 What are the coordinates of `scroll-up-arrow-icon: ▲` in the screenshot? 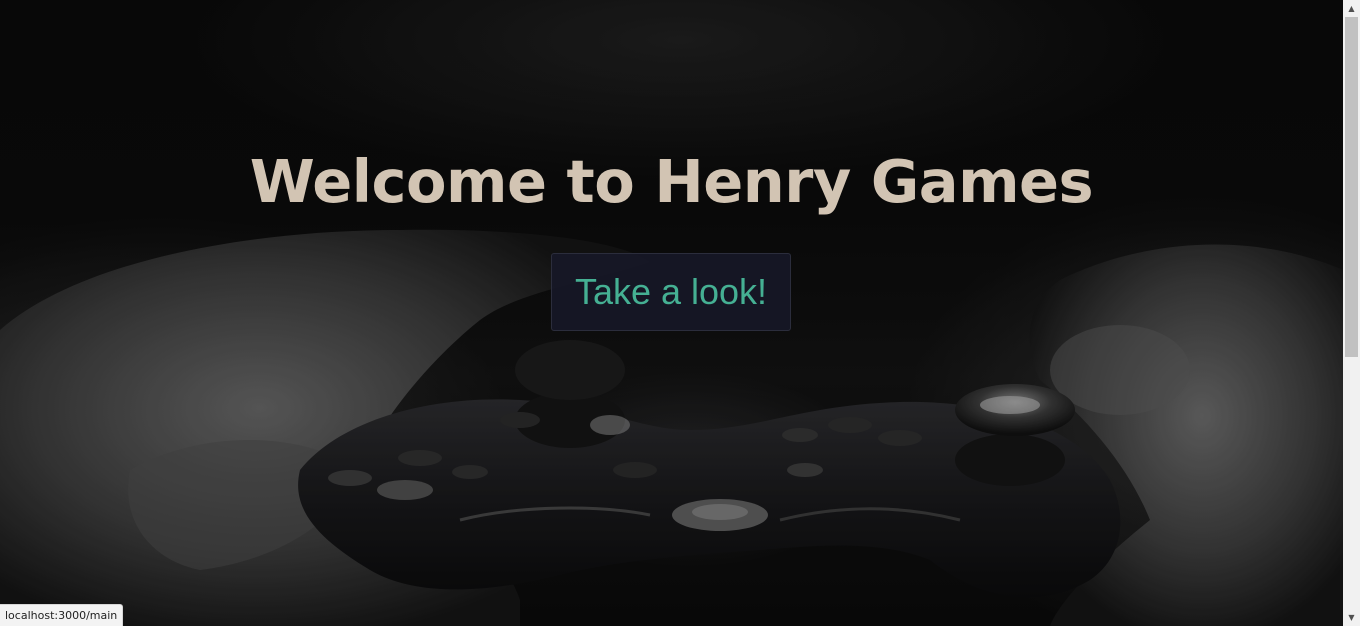 It's located at (1351, 8).